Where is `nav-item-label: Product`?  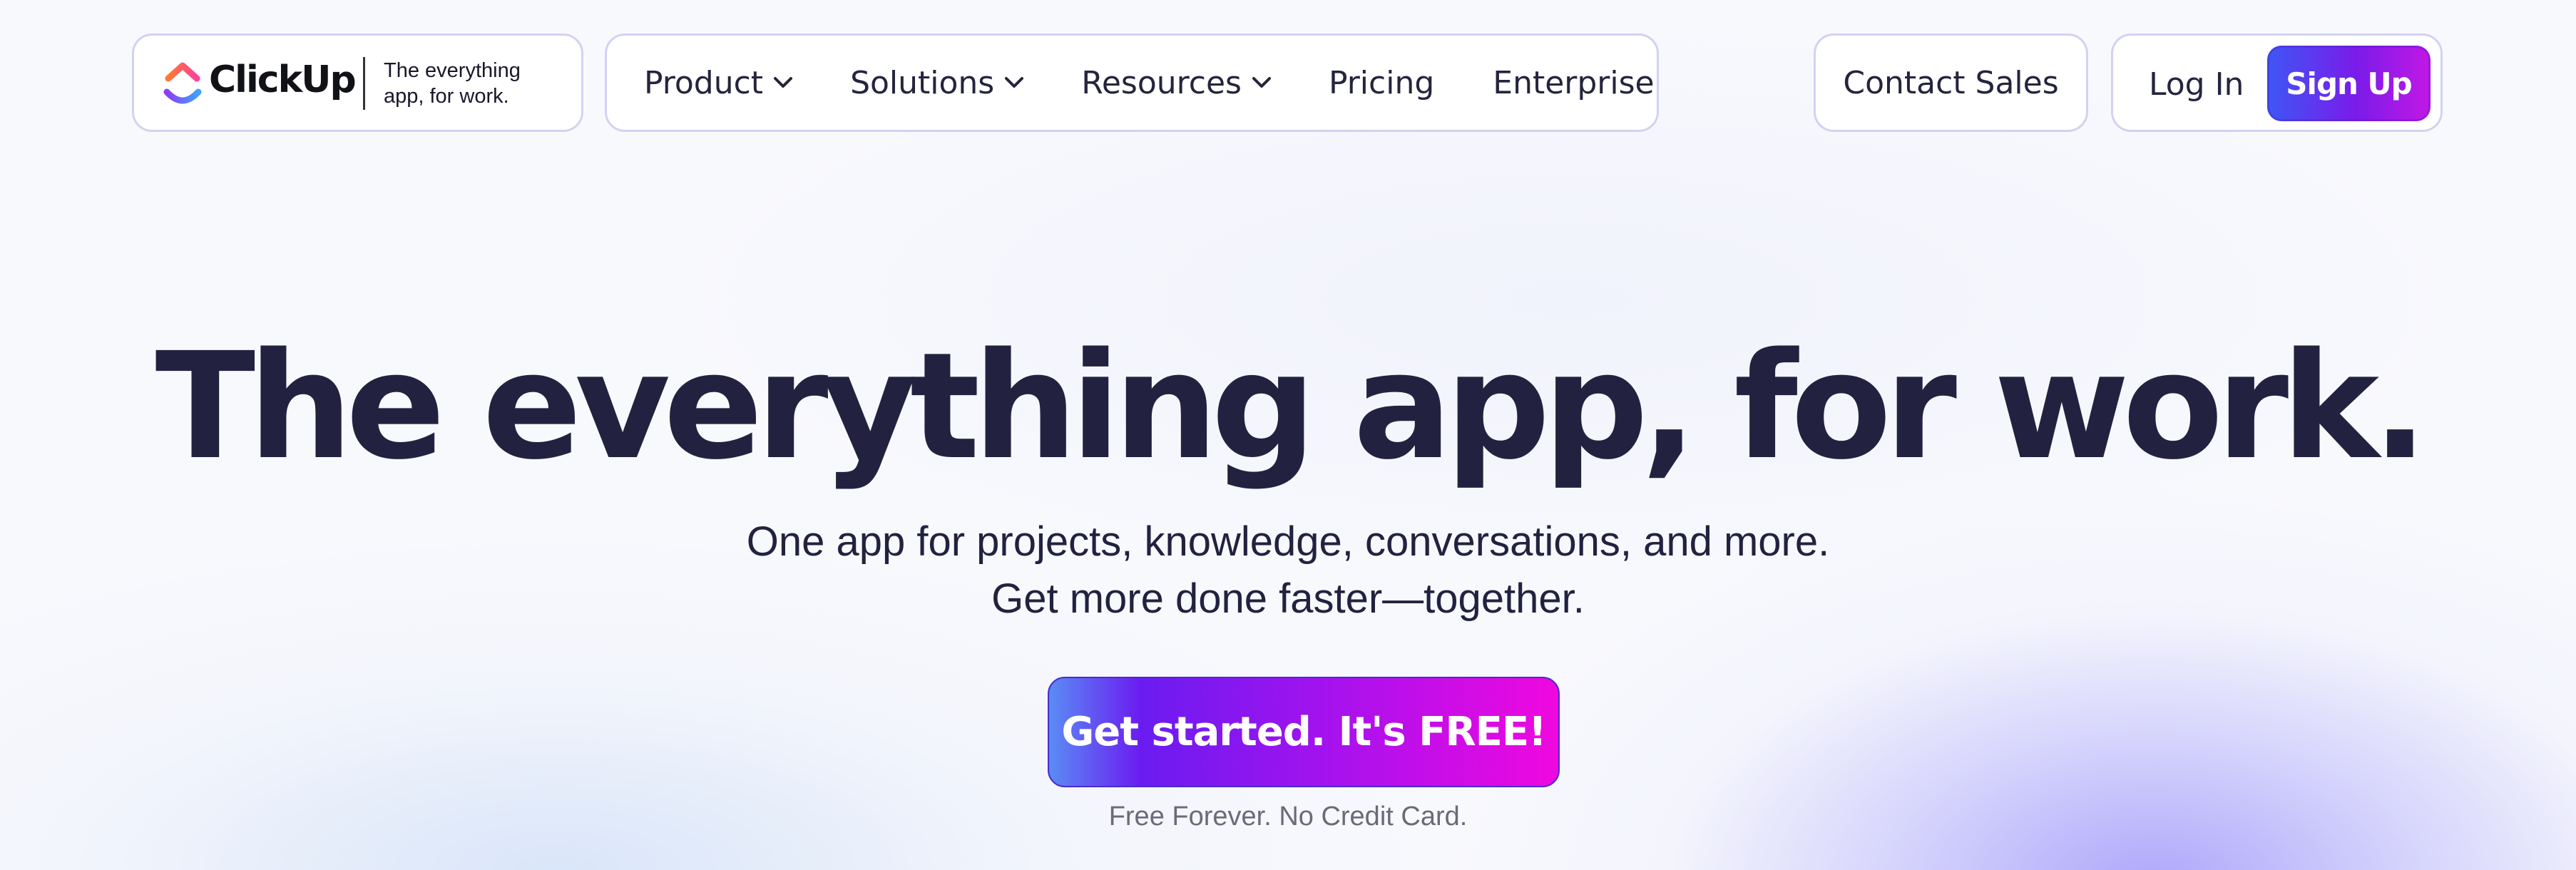
nav-item-label: Product is located at coordinates (704, 82).